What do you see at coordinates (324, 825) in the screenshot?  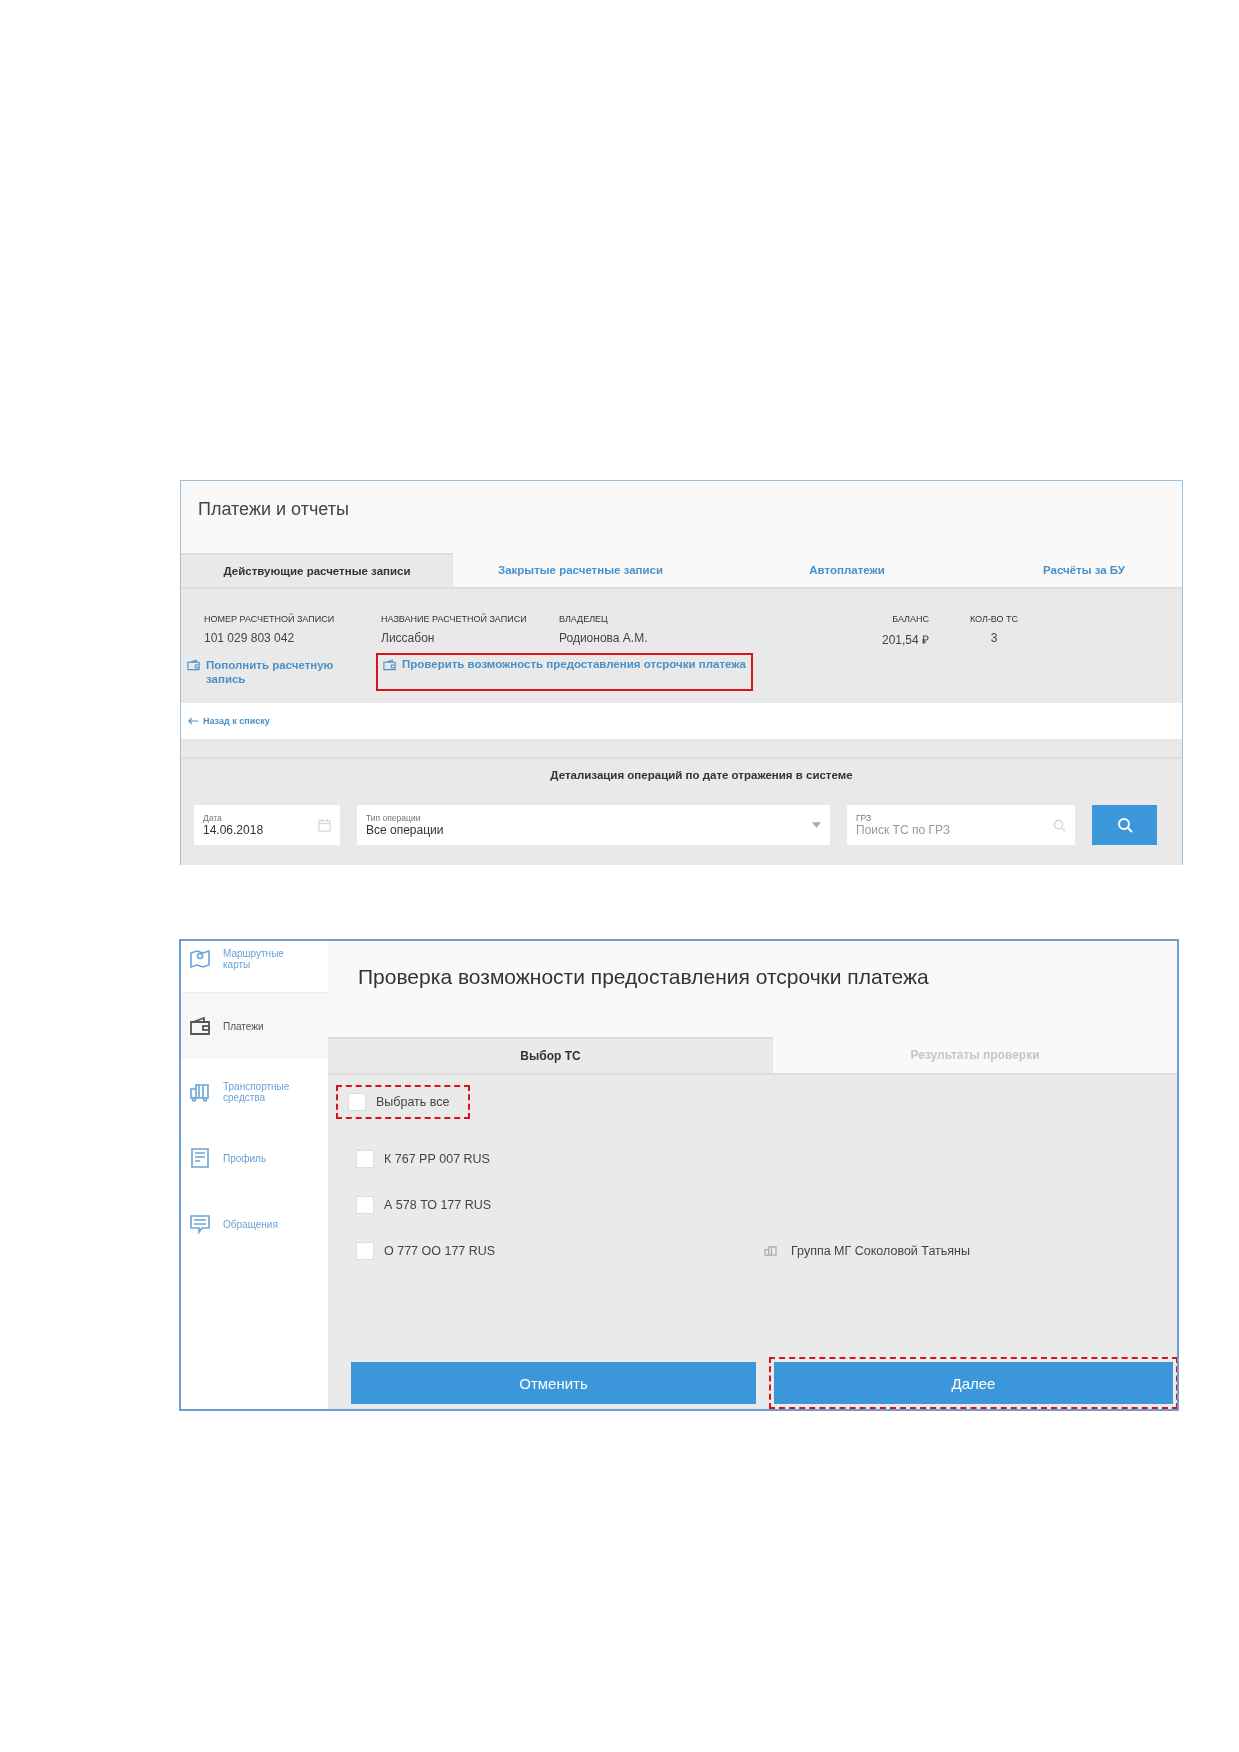 I see `calendar-icon` at bounding box center [324, 825].